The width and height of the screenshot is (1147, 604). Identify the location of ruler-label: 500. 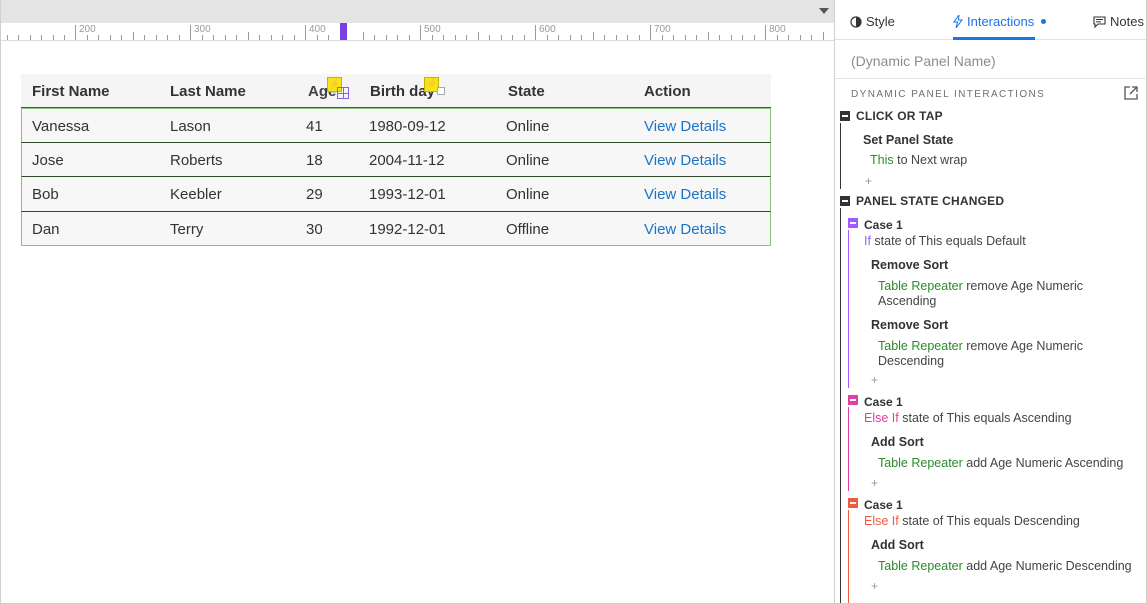
(432, 29).